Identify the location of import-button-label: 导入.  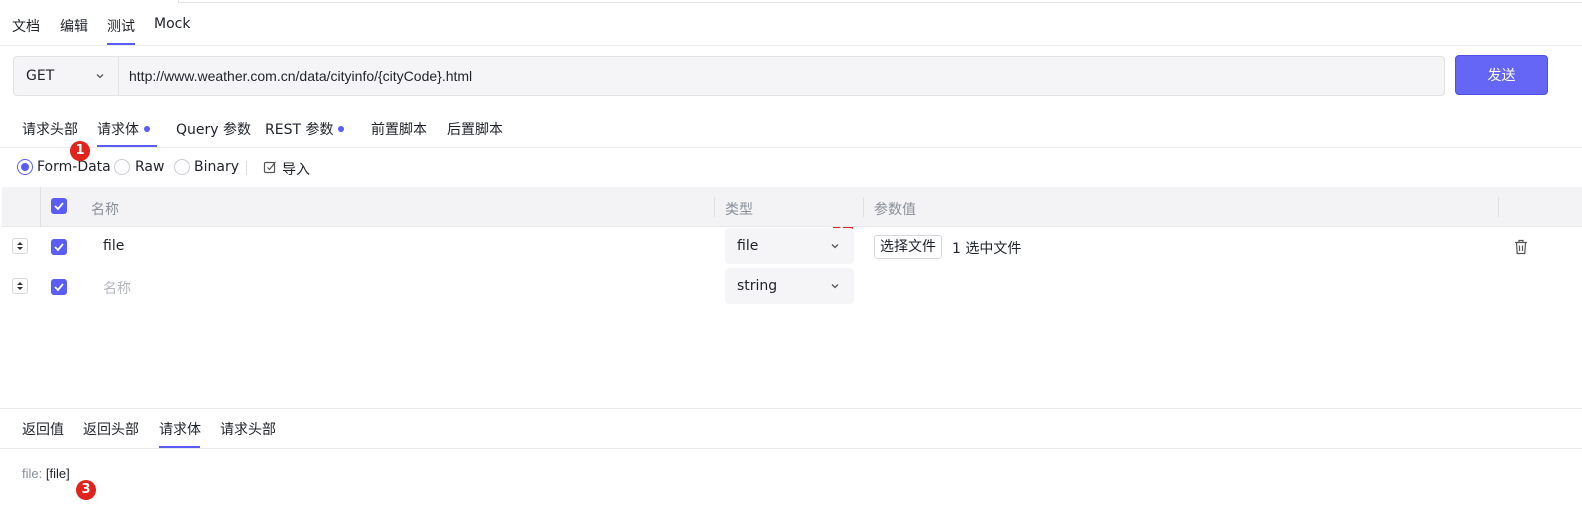
(296, 169).